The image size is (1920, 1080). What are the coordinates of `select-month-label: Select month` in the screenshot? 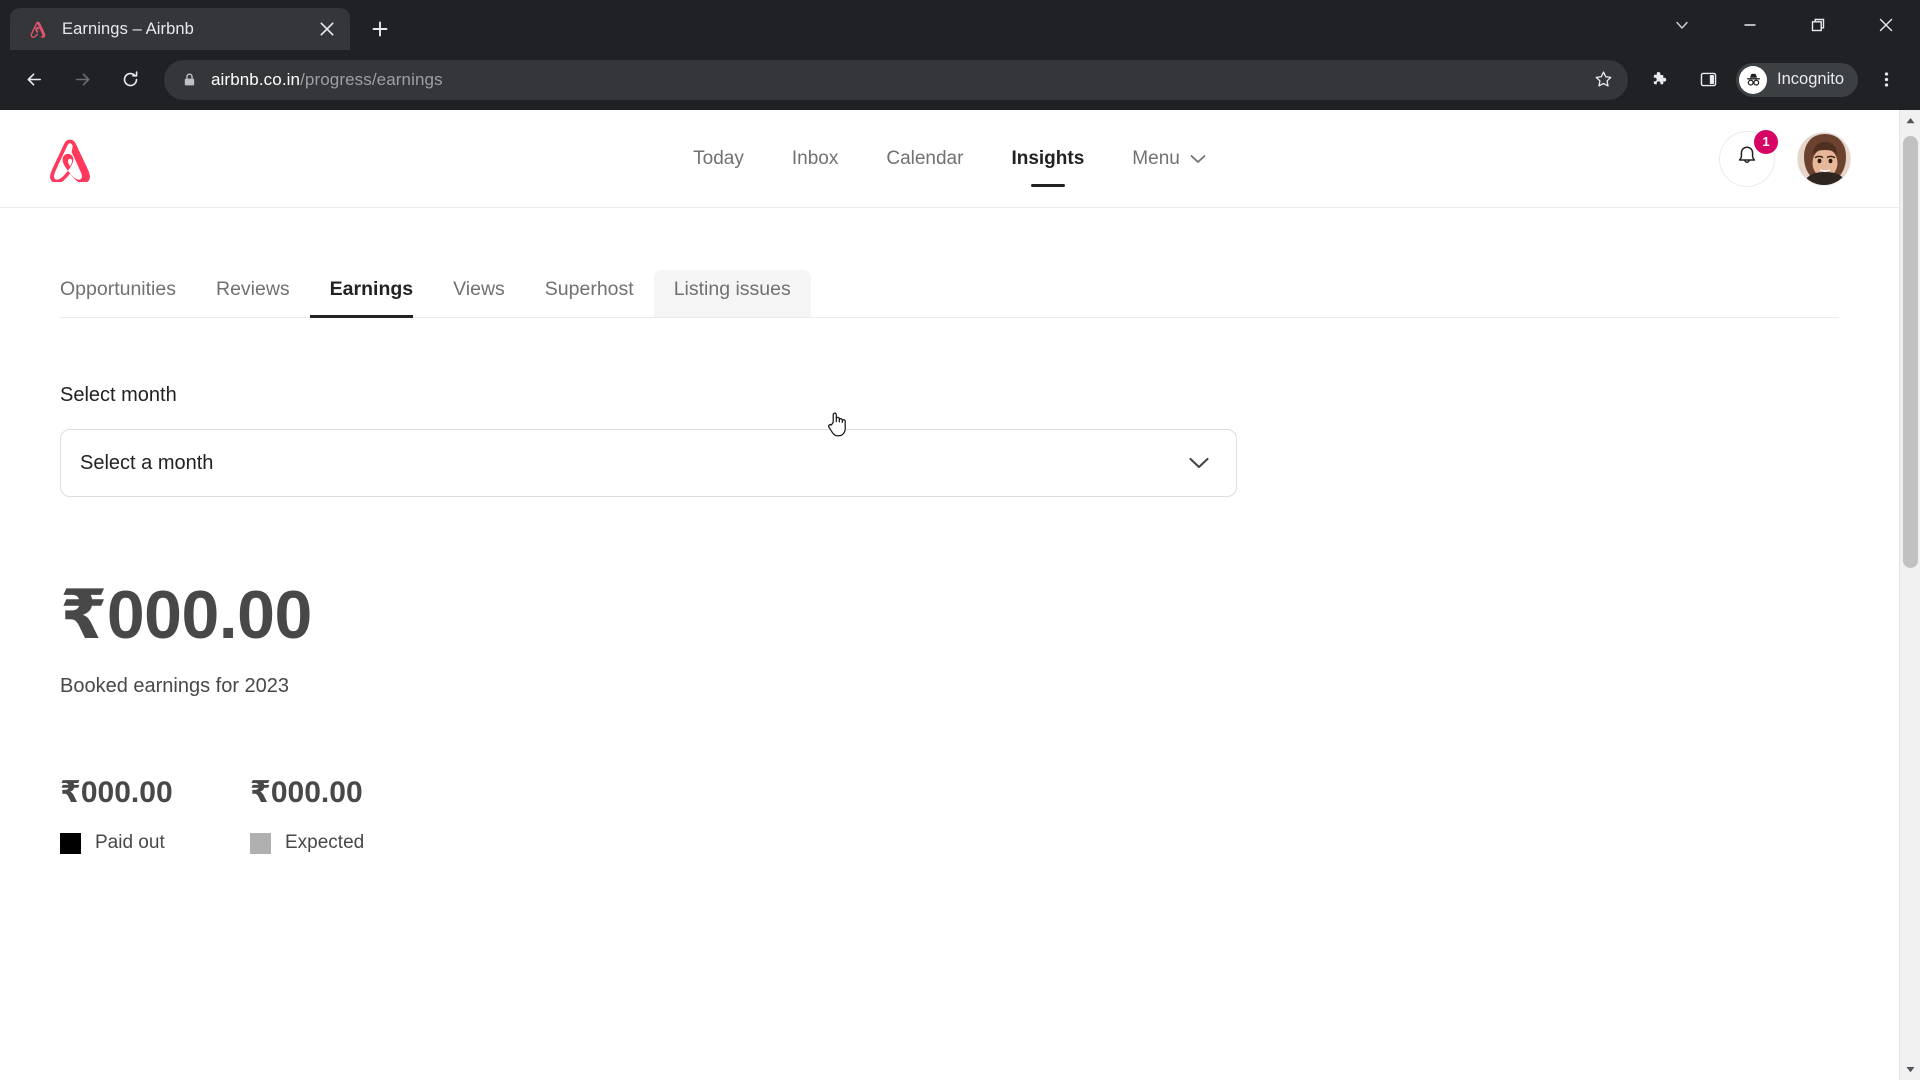 It's located at (118, 395).